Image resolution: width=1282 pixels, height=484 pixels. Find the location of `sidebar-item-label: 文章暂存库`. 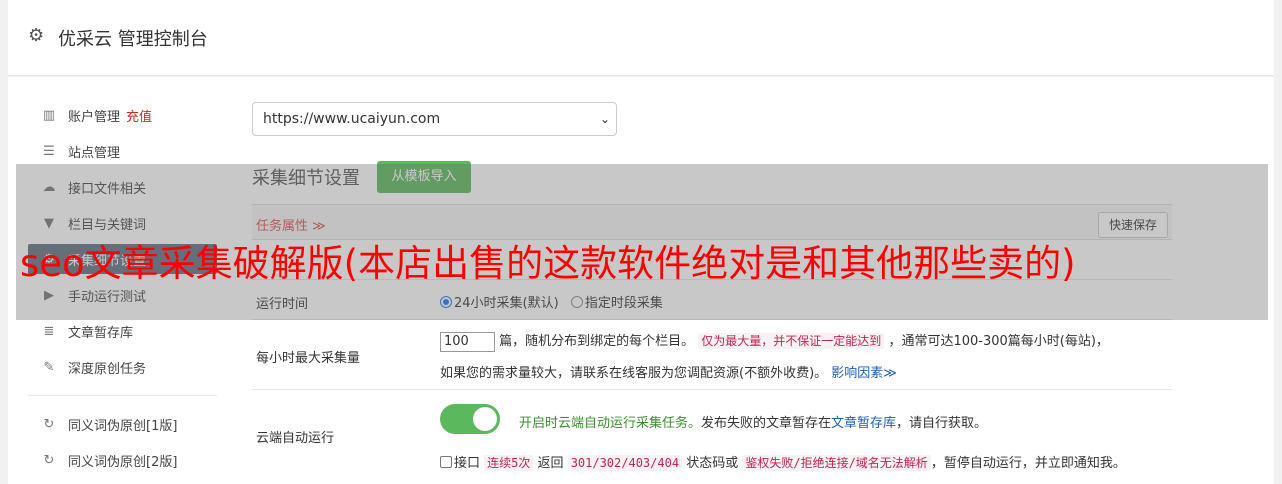

sidebar-item-label: 文章暂存库 is located at coordinates (101, 333).